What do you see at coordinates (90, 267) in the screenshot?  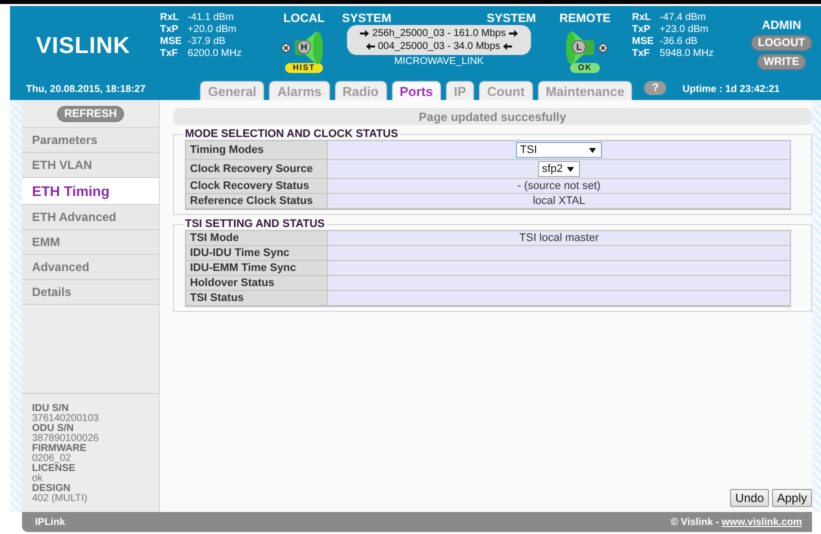 I see `sidebar-item: Advanced` at bounding box center [90, 267].